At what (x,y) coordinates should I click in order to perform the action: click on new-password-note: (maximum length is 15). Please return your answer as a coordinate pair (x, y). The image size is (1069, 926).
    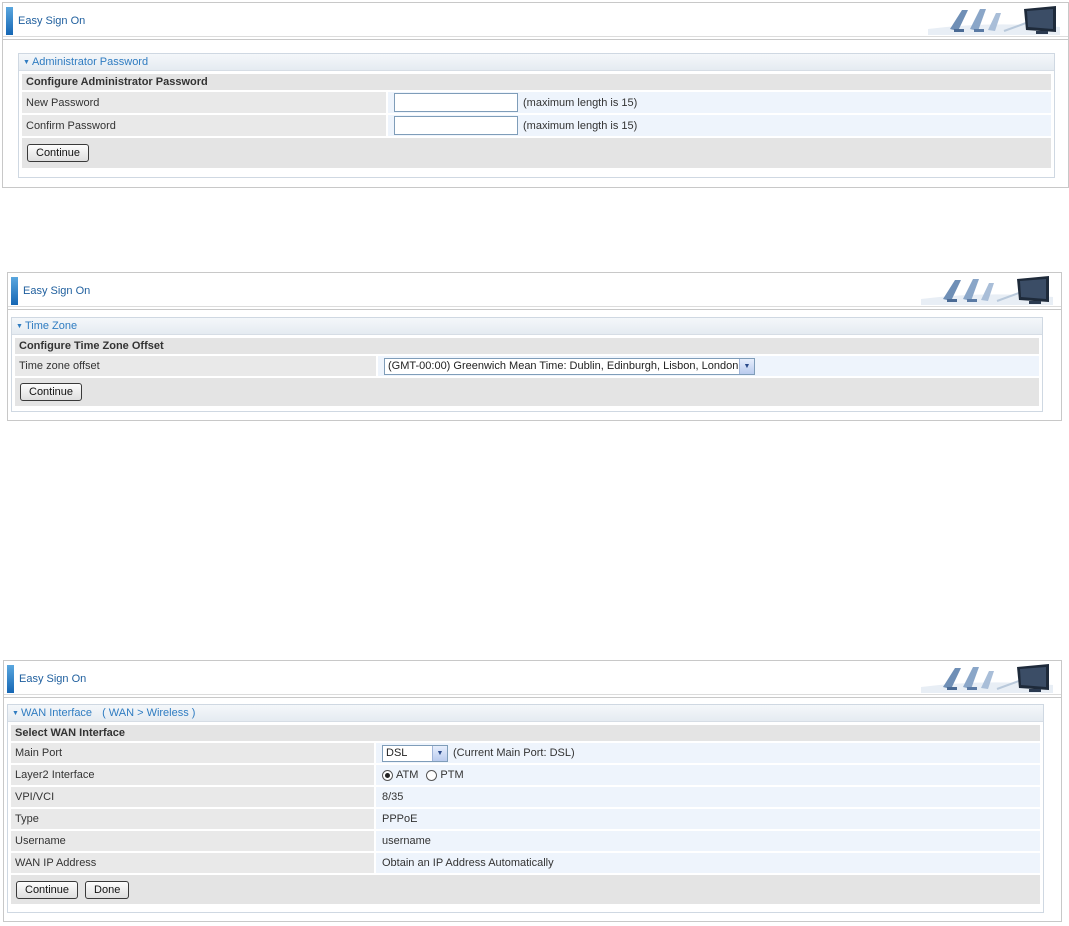
    Looking at the image, I should click on (580, 102).